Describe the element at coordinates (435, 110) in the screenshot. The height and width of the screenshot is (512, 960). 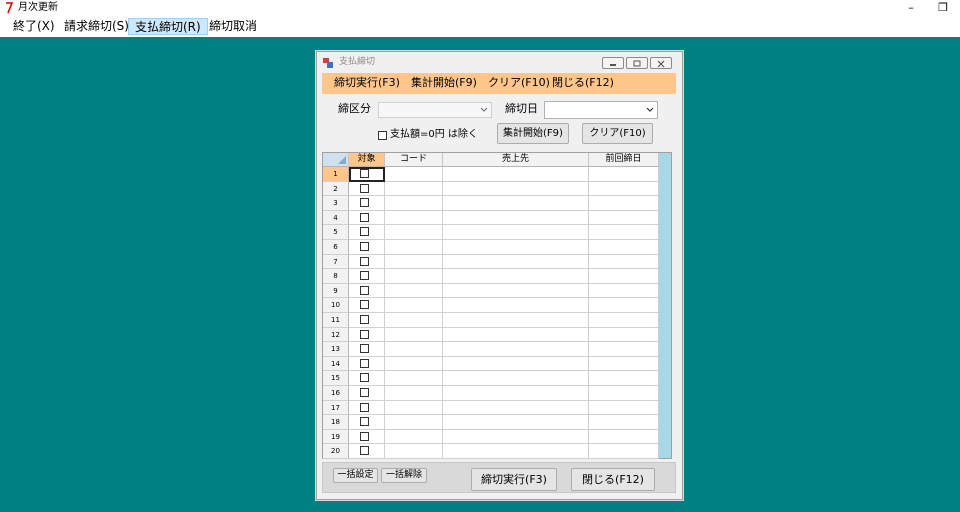
I see `closing-category-select` at that location.